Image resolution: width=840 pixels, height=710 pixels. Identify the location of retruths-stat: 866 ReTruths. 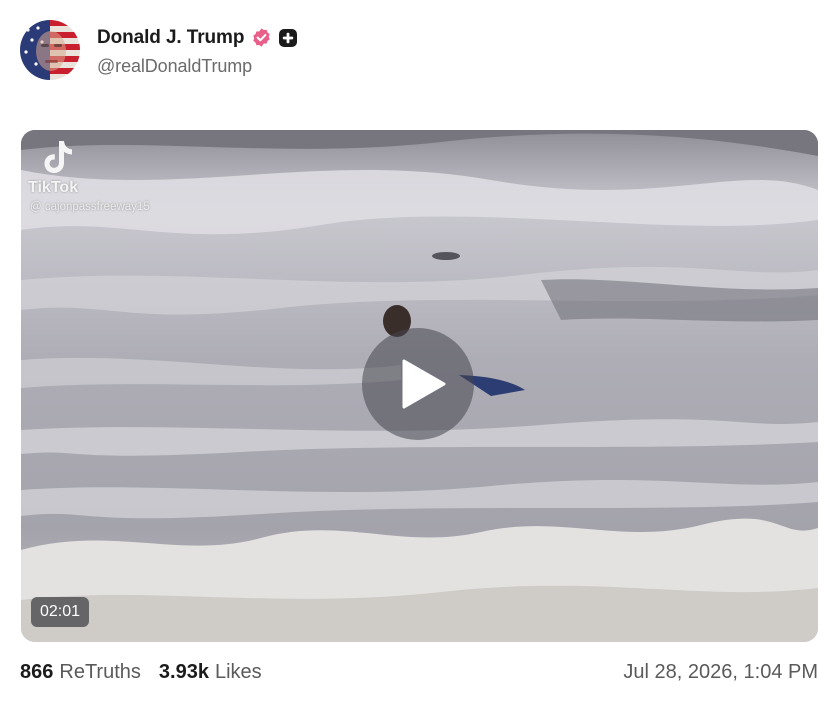
(80, 672).